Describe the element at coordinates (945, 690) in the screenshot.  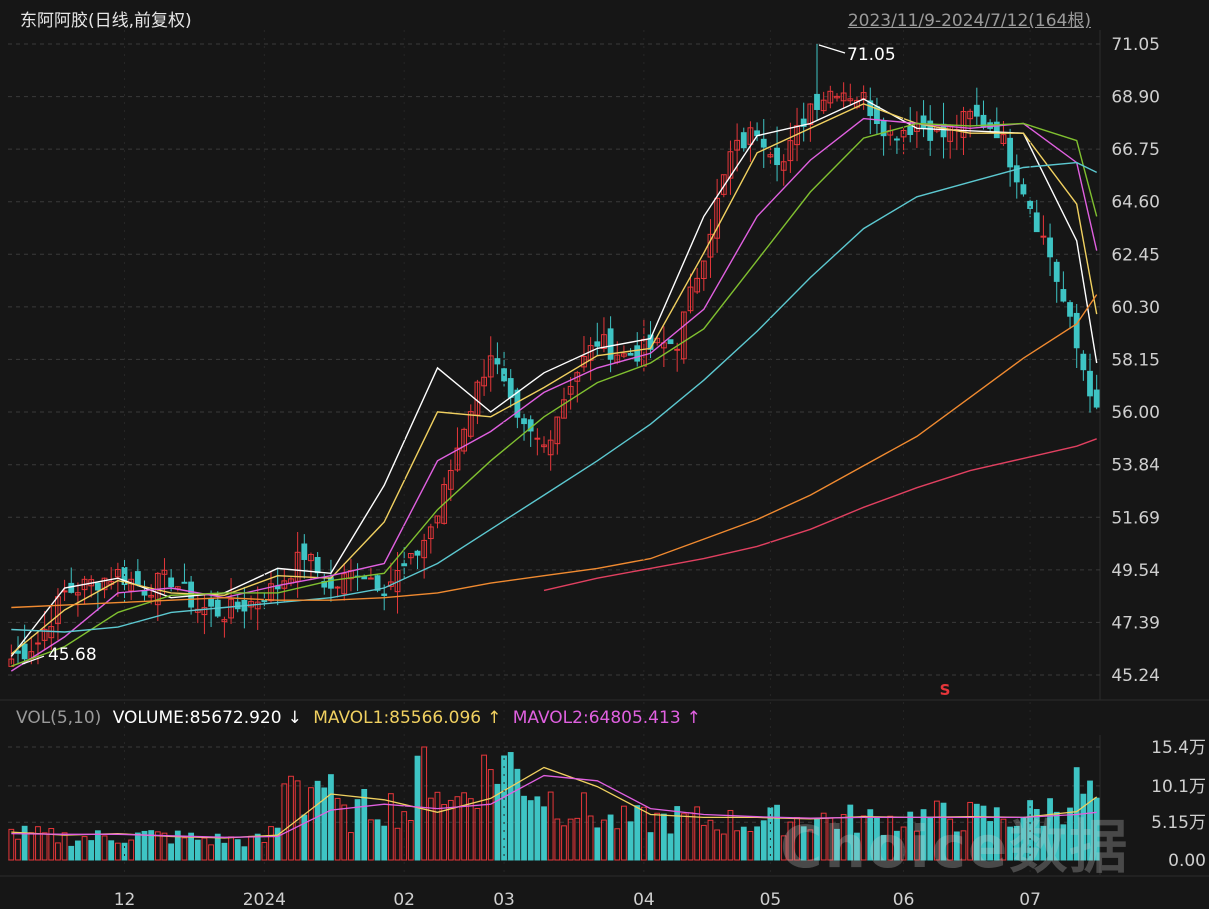
I see `sell-signal-marker: S` at that location.